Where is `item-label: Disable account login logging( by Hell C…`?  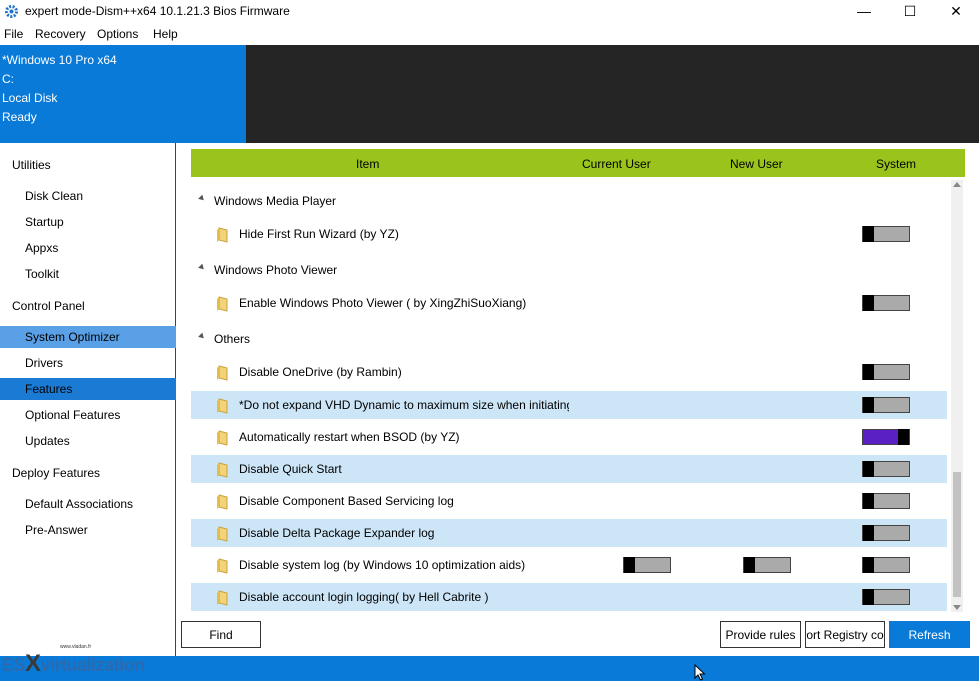
item-label: Disable account login logging( by Hell C… is located at coordinates (364, 597).